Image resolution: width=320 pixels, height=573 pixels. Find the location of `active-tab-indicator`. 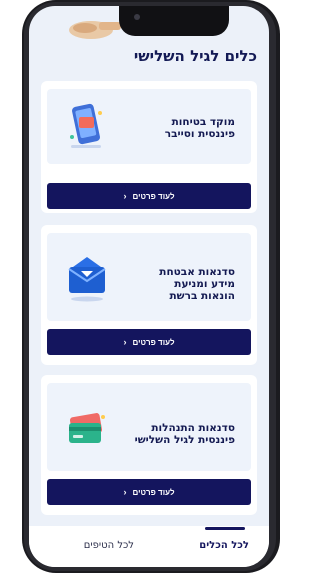

active-tab-indicator is located at coordinates (225, 528).